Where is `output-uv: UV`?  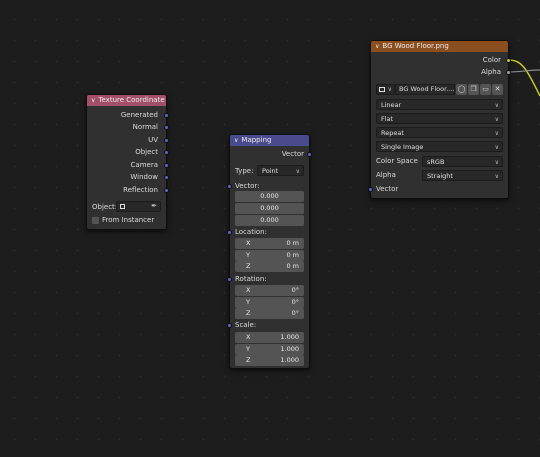 output-uv: UV is located at coordinates (153, 140).